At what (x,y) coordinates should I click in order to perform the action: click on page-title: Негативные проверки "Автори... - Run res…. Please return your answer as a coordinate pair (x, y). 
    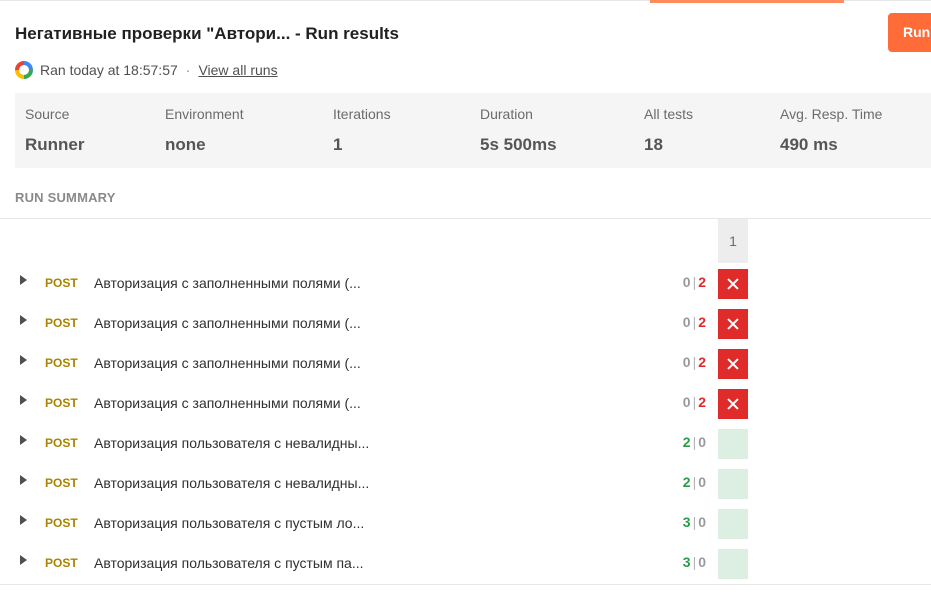
    Looking at the image, I should click on (207, 33).